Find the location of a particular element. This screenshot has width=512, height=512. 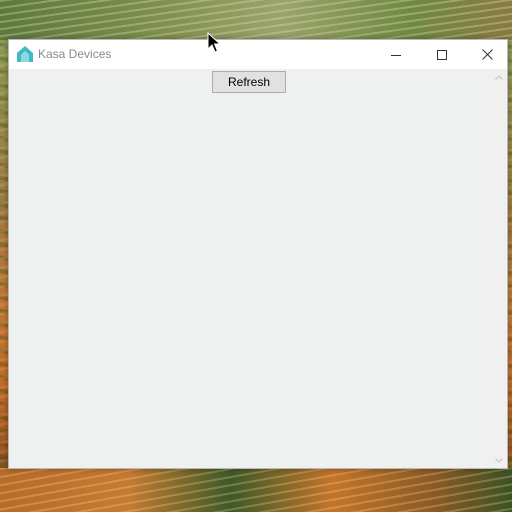

kasa-house-icon is located at coordinates (25, 54).